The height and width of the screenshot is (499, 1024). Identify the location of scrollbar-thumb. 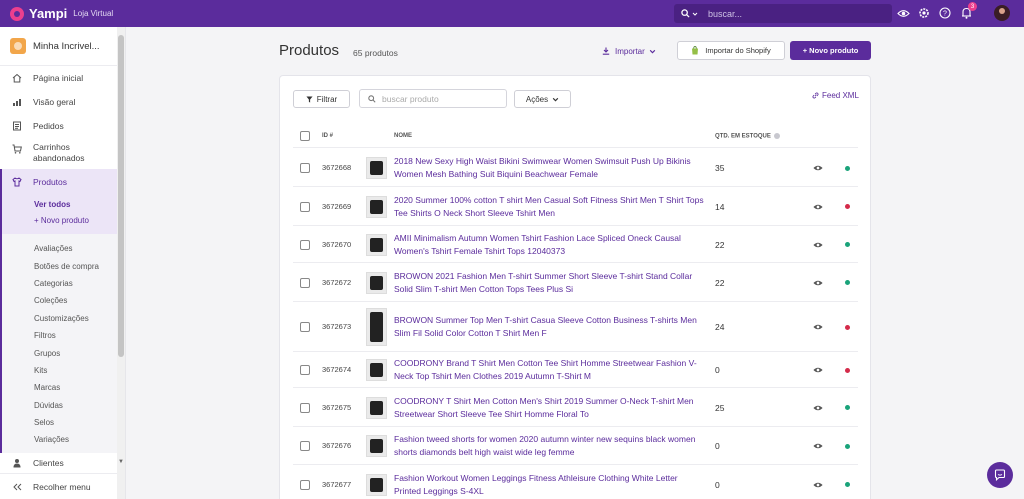
(121, 196).